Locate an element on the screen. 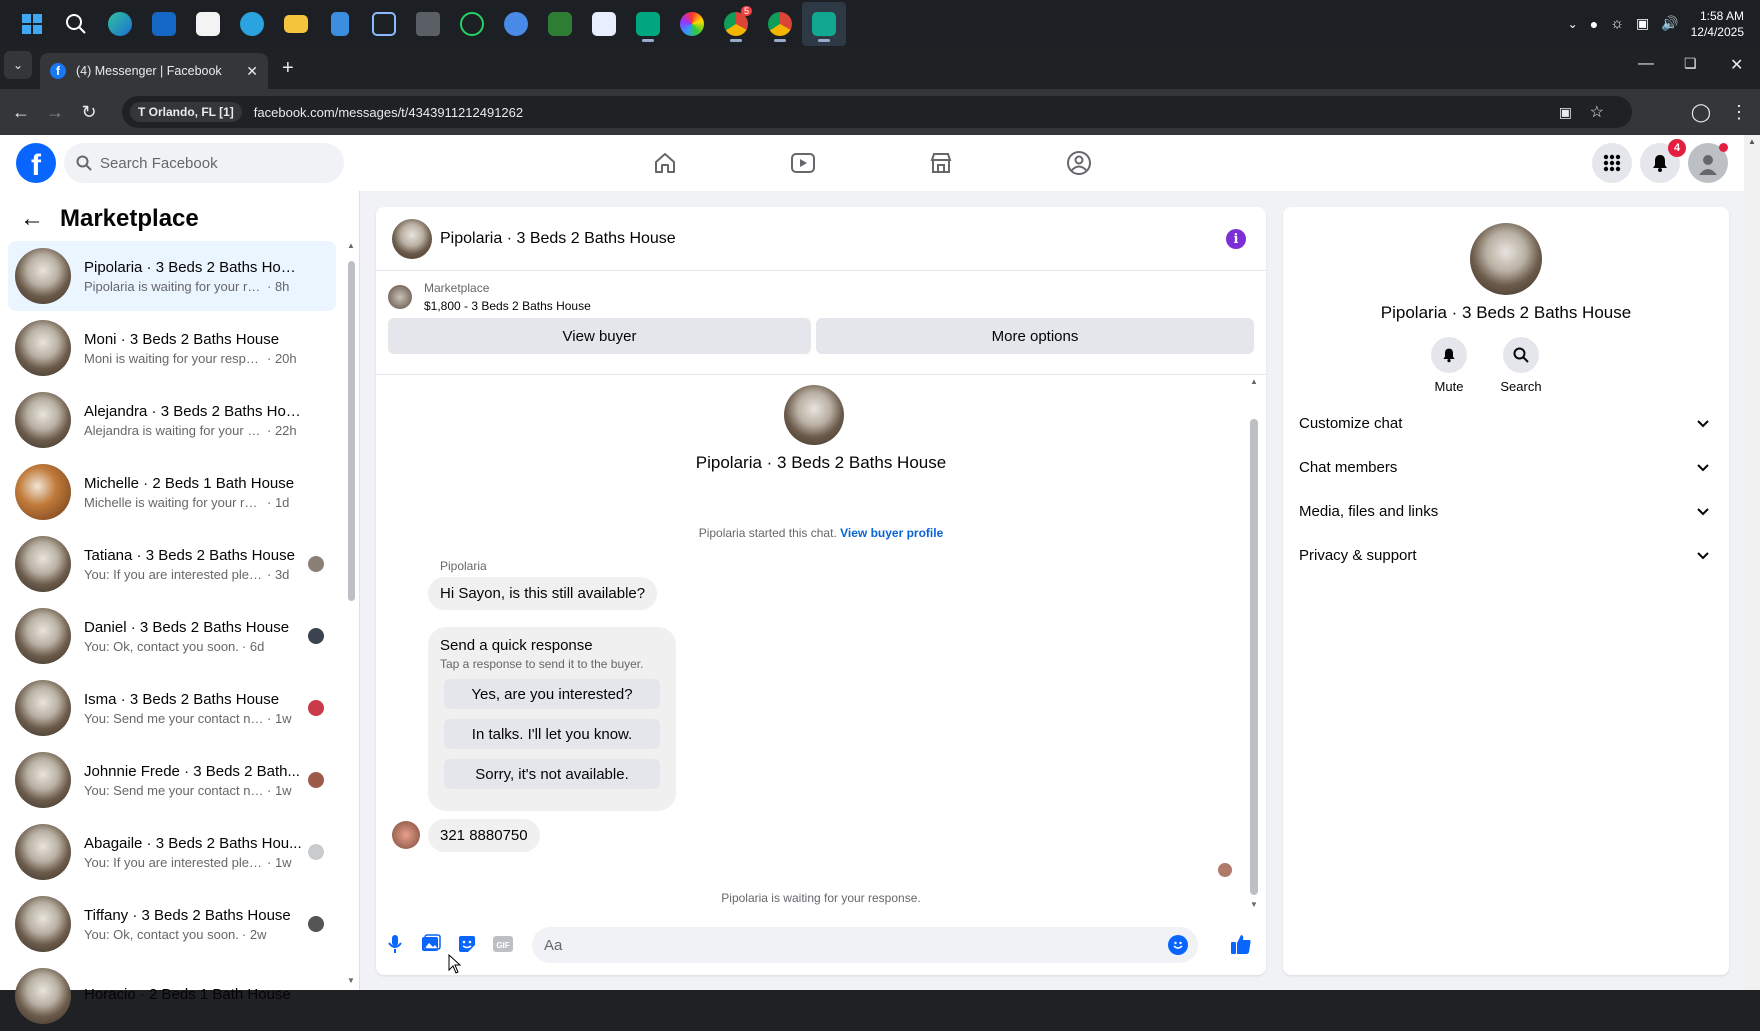 The image size is (1760, 1031). customize-chat-row: Customize chat is located at coordinates (1506, 423).